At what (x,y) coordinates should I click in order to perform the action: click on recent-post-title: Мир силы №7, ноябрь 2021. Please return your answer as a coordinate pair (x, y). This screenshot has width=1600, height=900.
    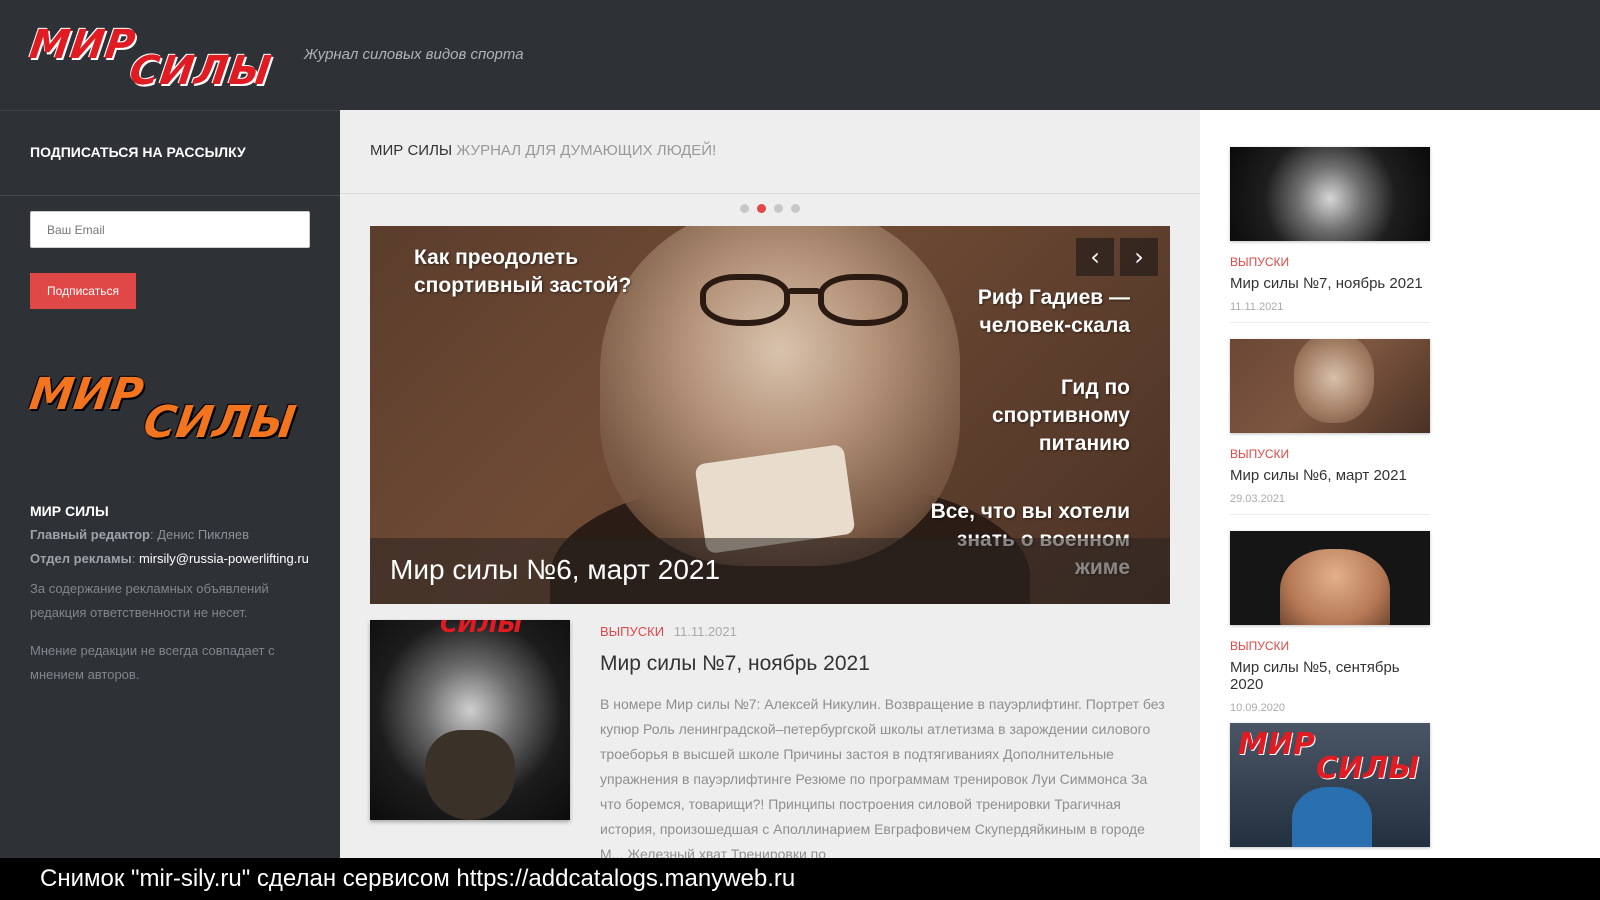
    Looking at the image, I should click on (1330, 283).